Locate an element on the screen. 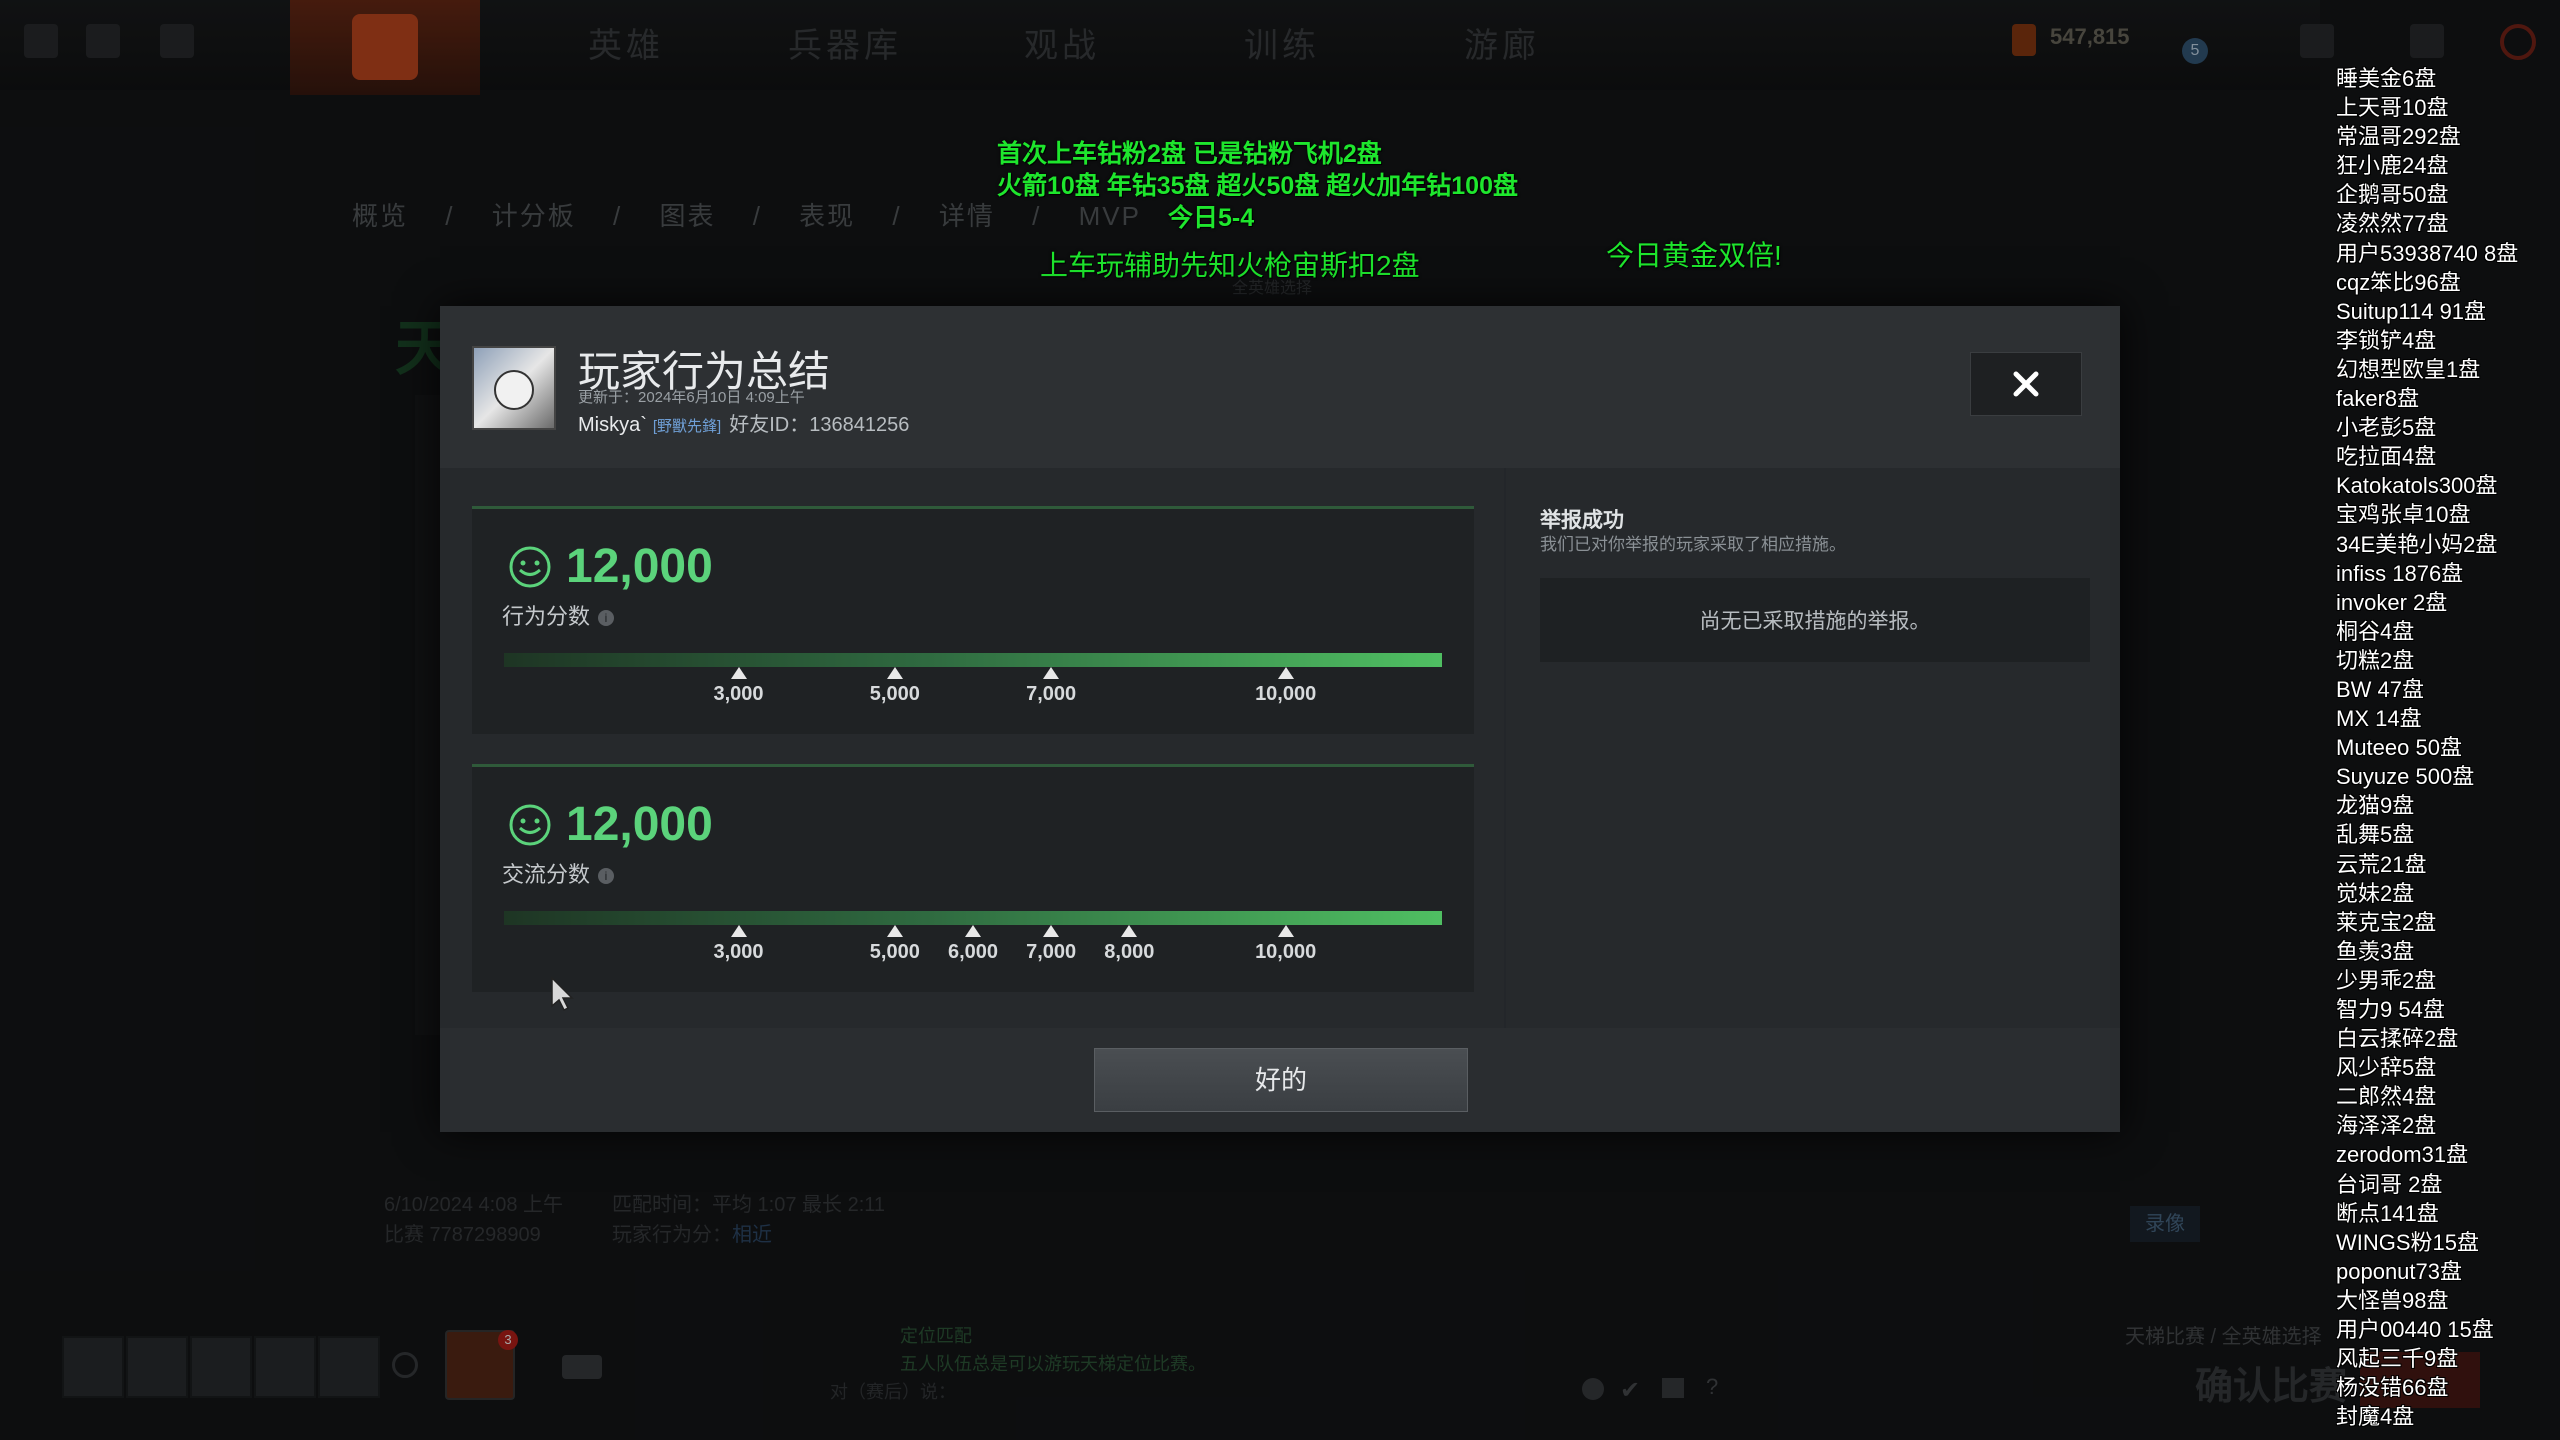  behavior-score-panel: 12,000 行为分数 i 3,000 5,000 7,000 10,000 is located at coordinates (973, 620).